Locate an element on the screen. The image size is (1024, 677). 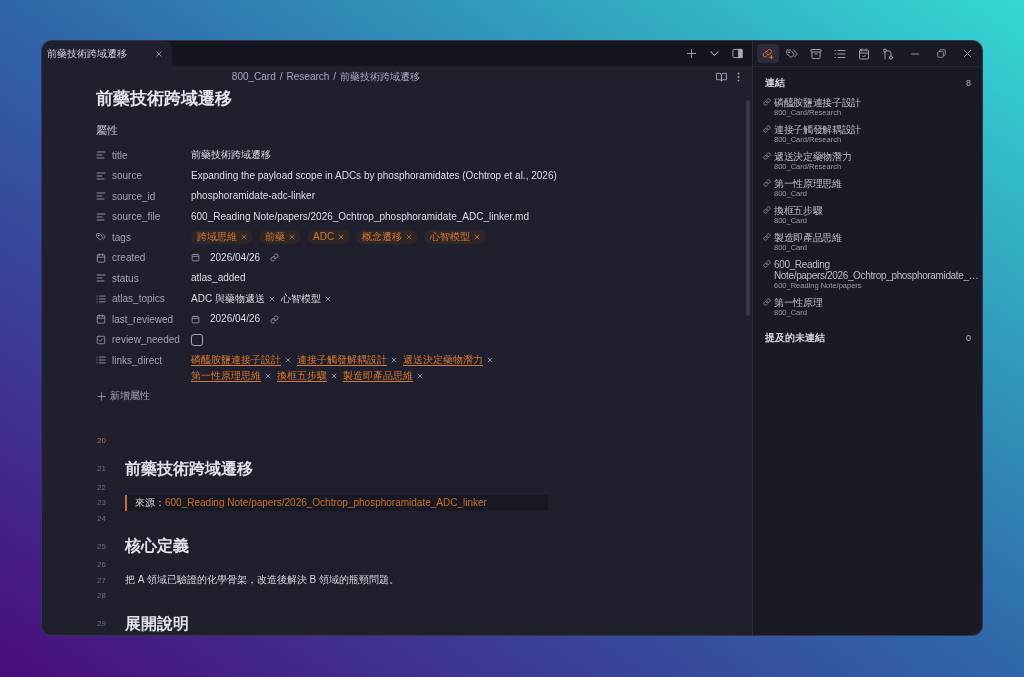
link-plus-icon is located at coordinates (768, 53).